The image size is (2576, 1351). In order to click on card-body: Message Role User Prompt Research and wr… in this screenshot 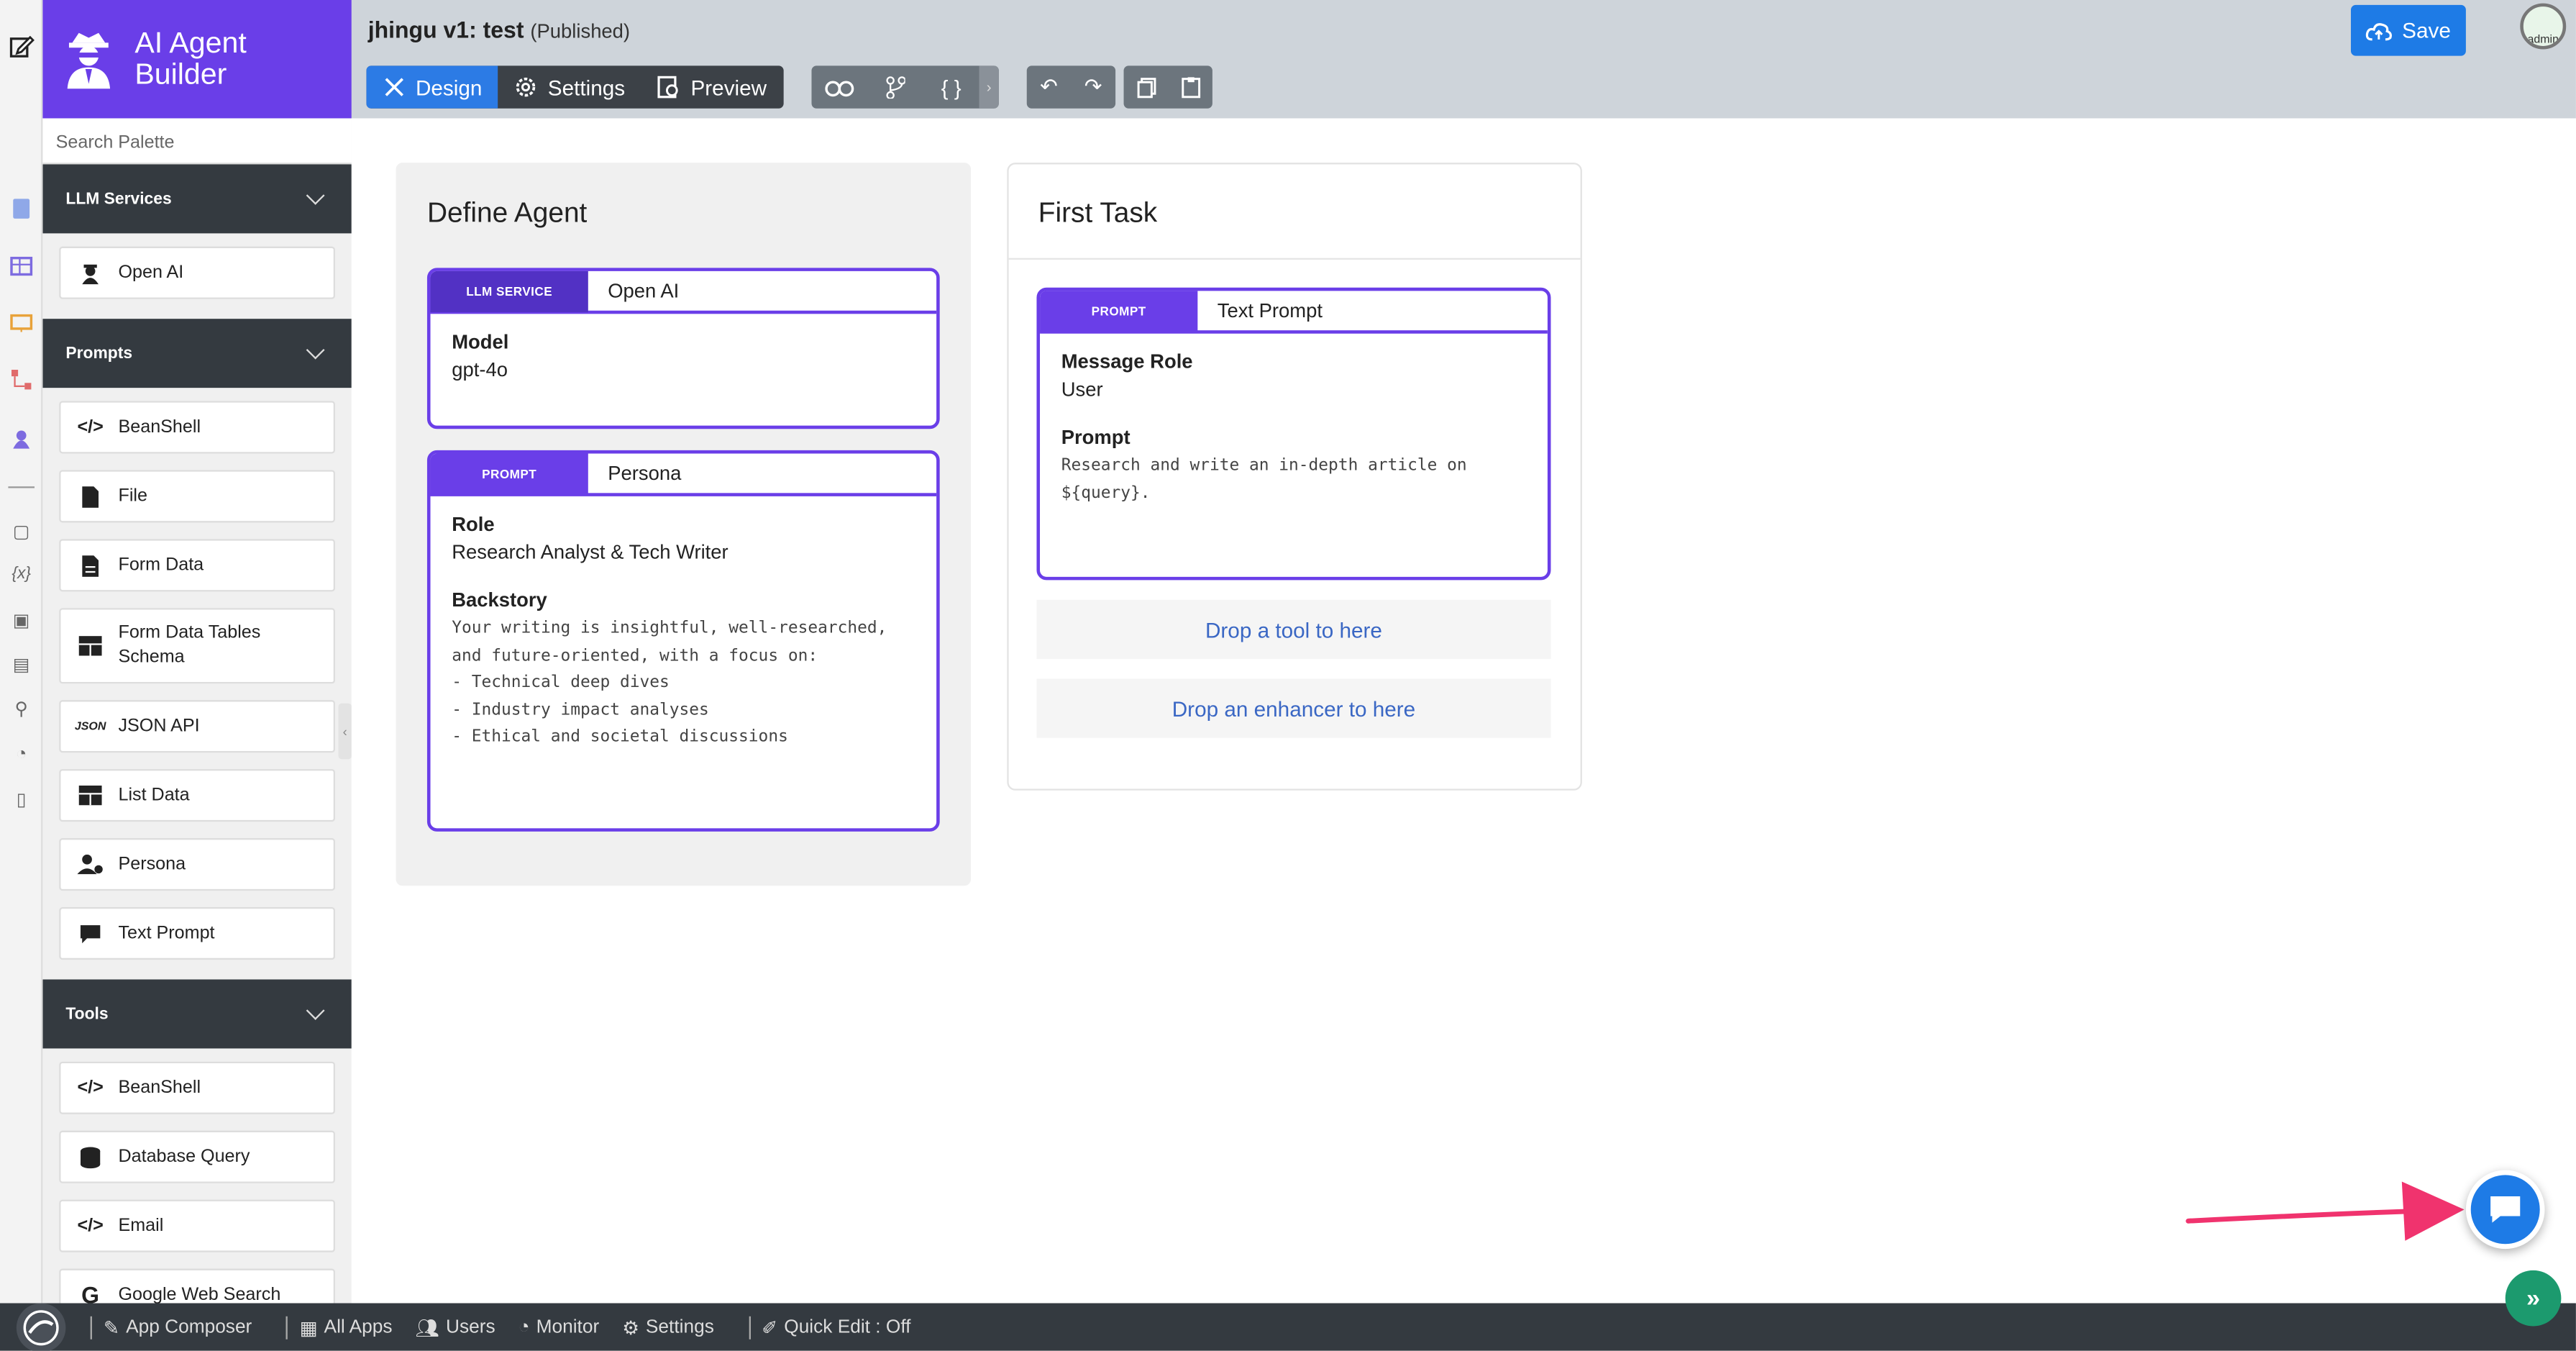, I will do `click(1294, 429)`.